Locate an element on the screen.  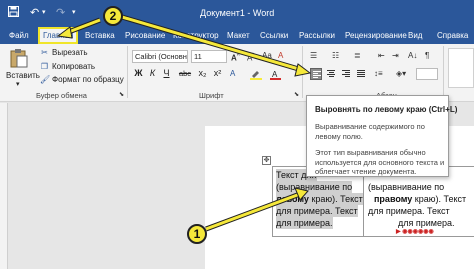
subscript-button: x₂ is located at coordinates (202, 73).